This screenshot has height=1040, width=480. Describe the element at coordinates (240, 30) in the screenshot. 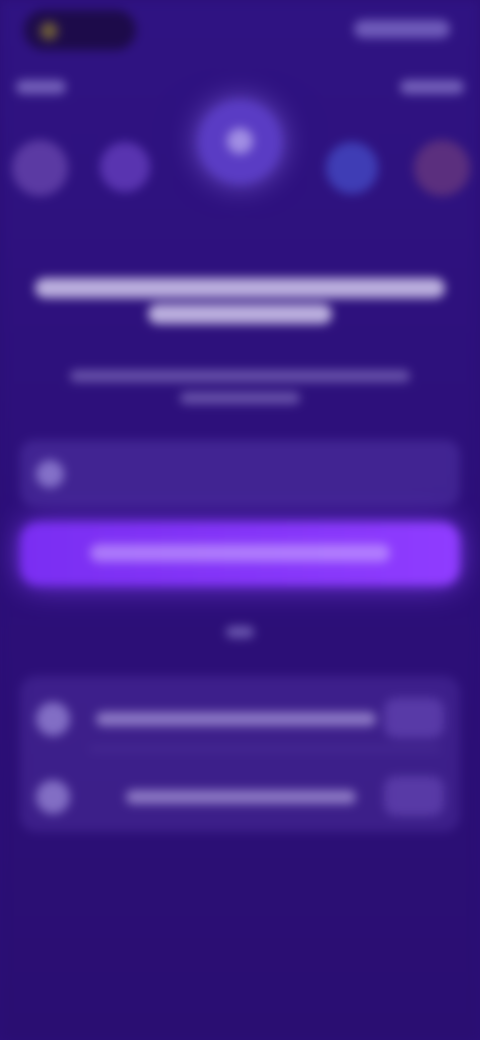

I see `status-bar` at that location.